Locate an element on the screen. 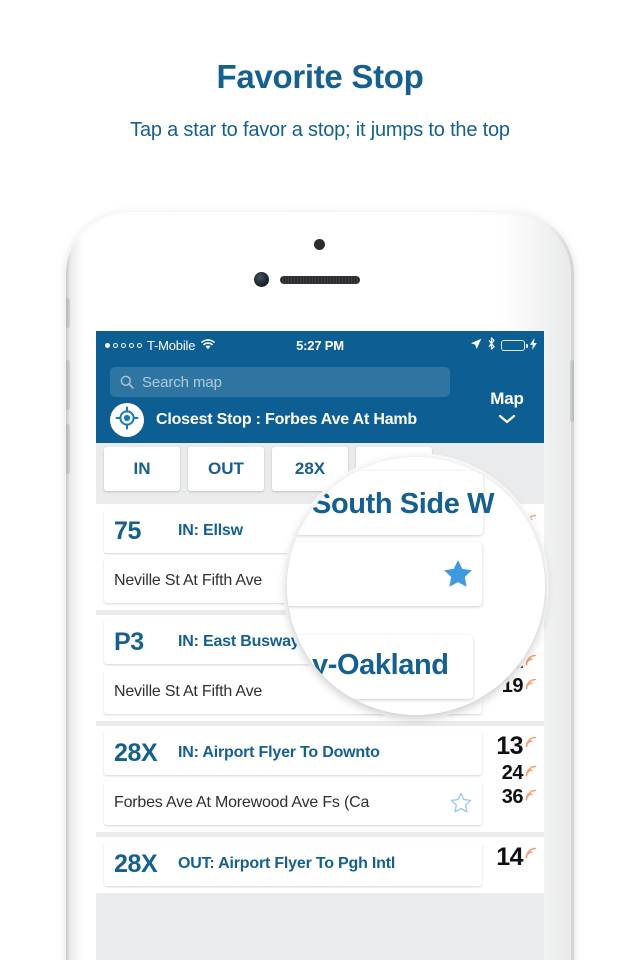 Image resolution: width=640 pixels, height=960 pixels. route-times: 13 24 36 is located at coordinates (513, 779).